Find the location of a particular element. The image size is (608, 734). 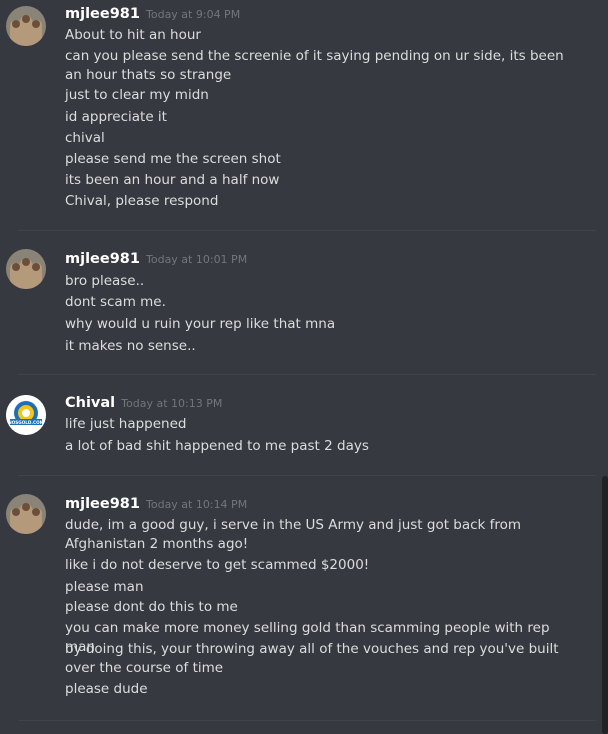

message-timestamp: Today at 9:04 PM is located at coordinates (193, 14).